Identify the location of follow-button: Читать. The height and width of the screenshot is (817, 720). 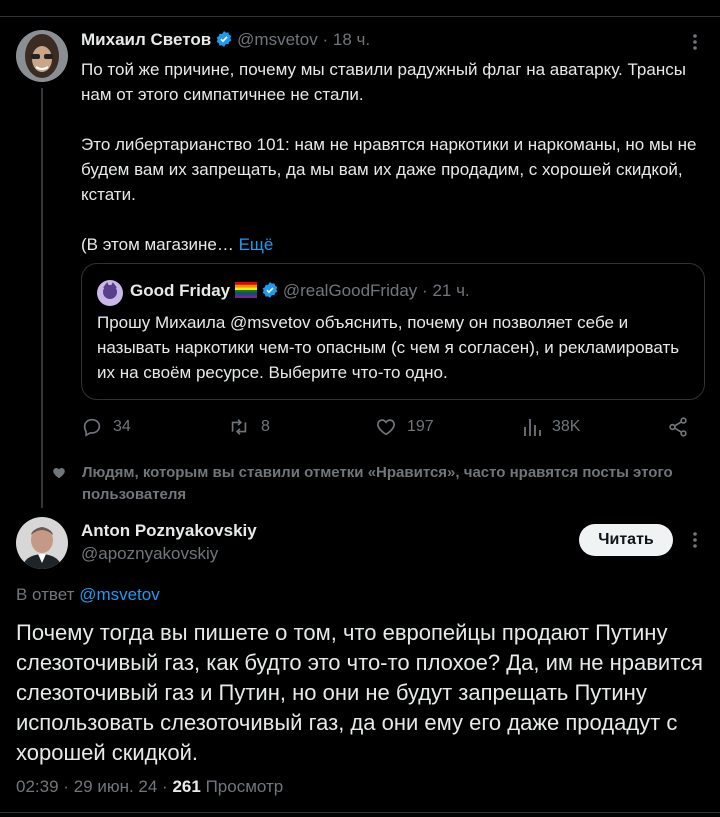
(626, 540).